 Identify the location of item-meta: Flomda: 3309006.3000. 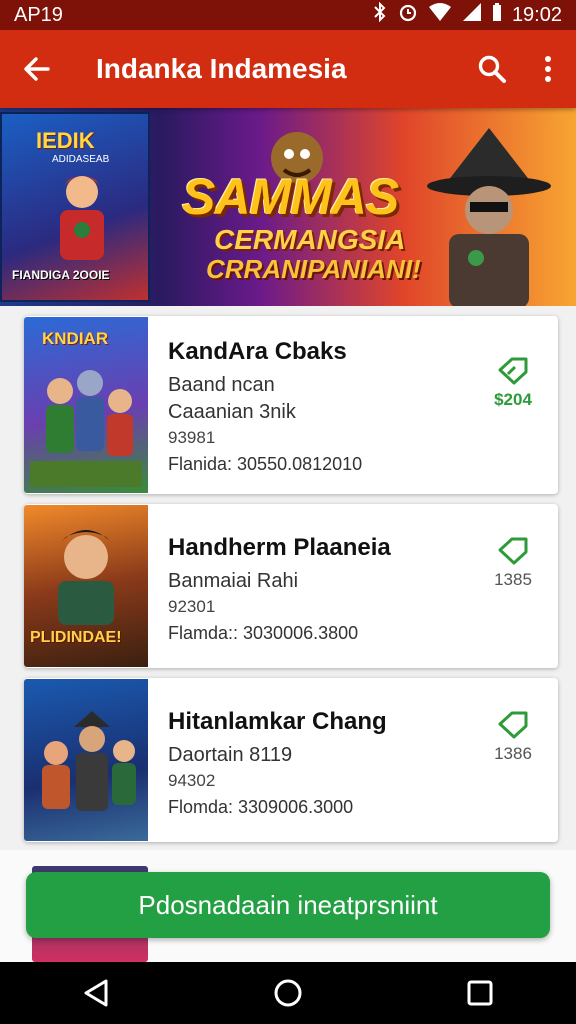
(261, 807).